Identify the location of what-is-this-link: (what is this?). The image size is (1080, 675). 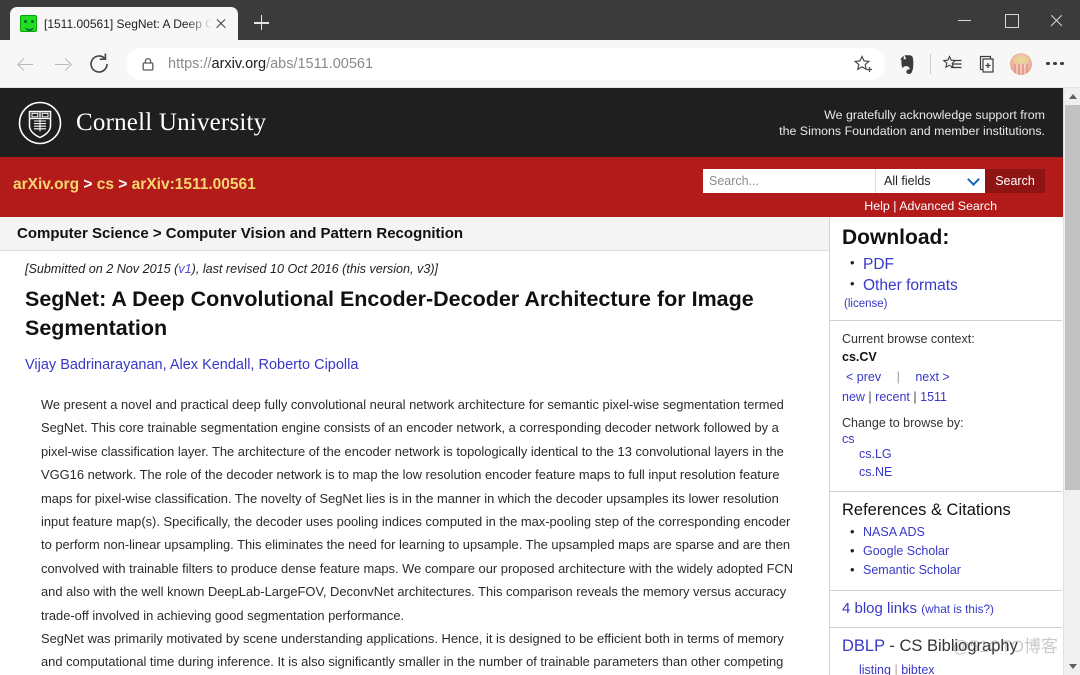
(957, 609).